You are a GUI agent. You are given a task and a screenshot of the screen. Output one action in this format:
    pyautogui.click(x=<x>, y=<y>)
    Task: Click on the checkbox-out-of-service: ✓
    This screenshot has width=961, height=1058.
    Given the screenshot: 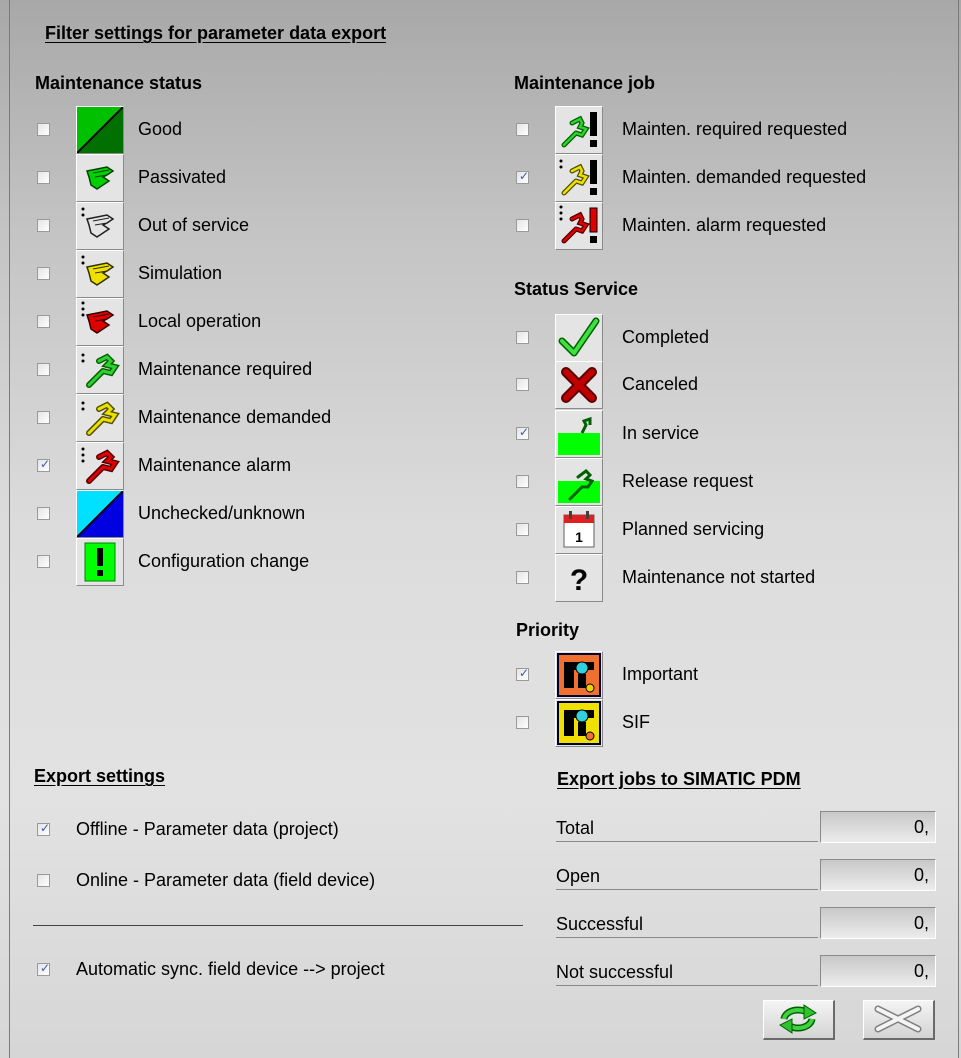 What is the action you would take?
    pyautogui.click(x=43, y=225)
    